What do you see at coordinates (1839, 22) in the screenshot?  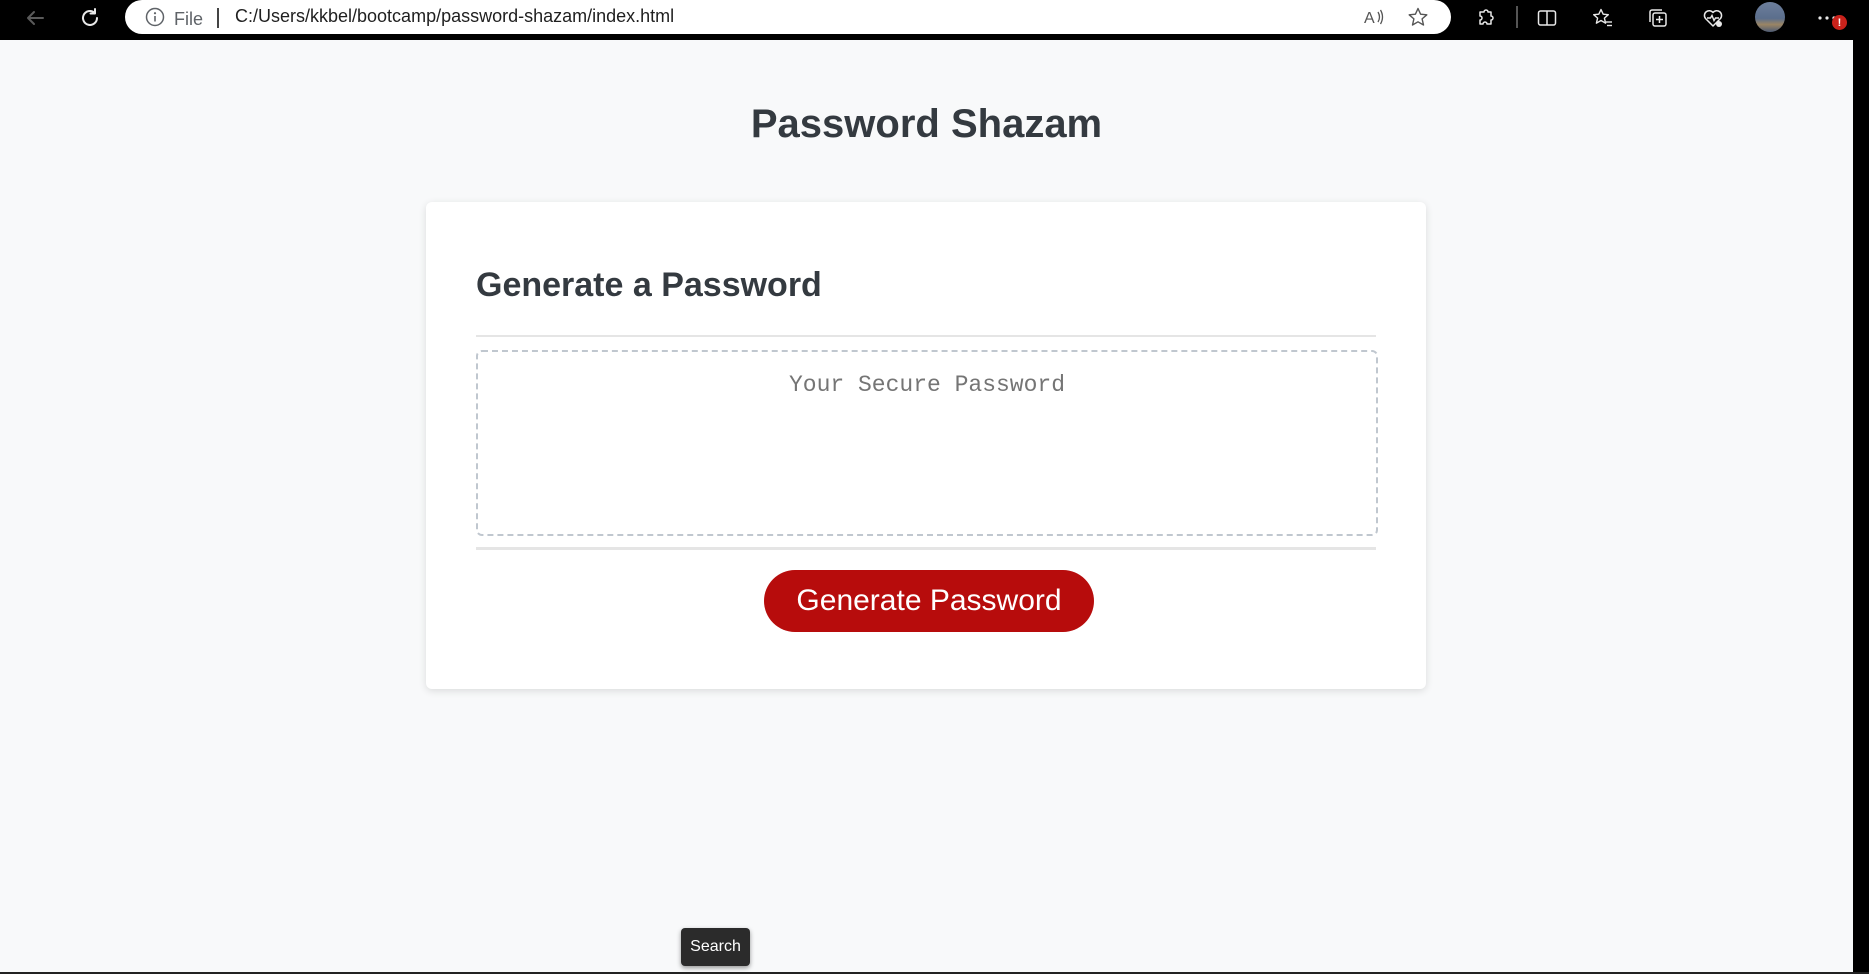 I see `notification-badge: !` at bounding box center [1839, 22].